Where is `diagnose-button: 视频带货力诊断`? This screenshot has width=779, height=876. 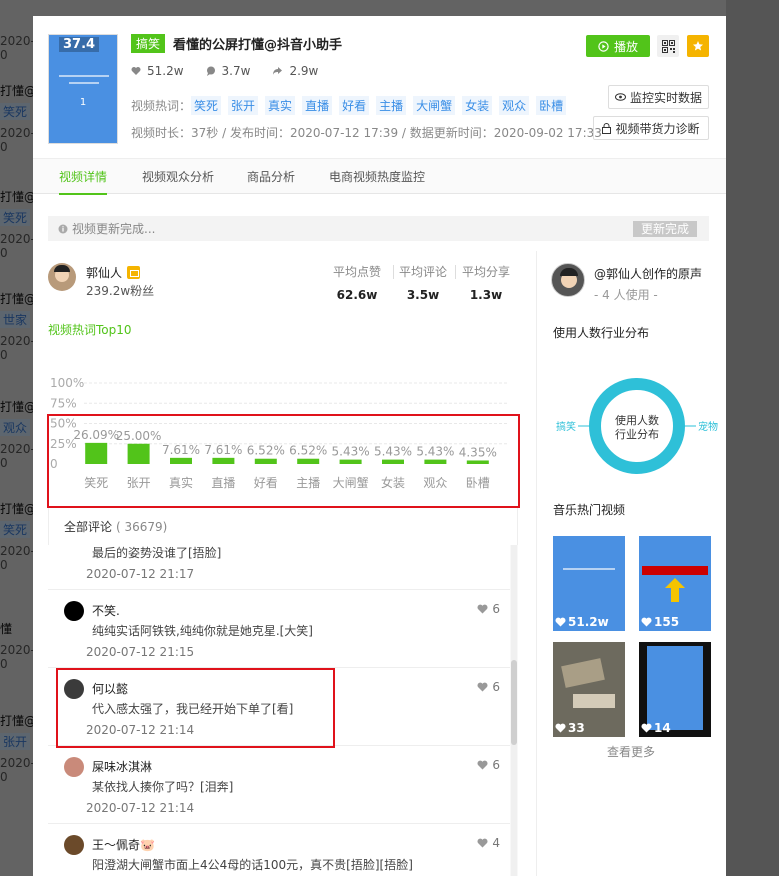
diagnose-button: 视频带货力诊断 is located at coordinates (651, 128).